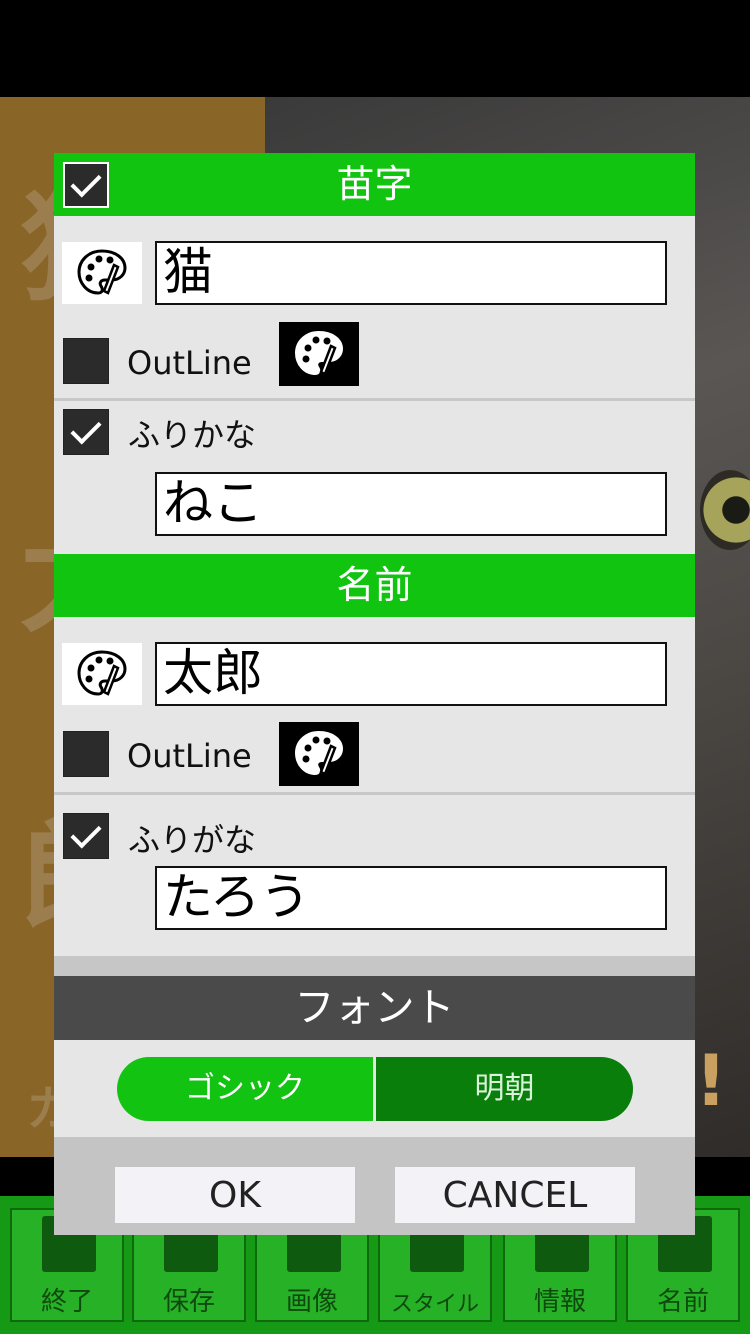  What do you see at coordinates (189, 756) in the screenshot?
I see `given-name-outline-label: OutLine` at bounding box center [189, 756].